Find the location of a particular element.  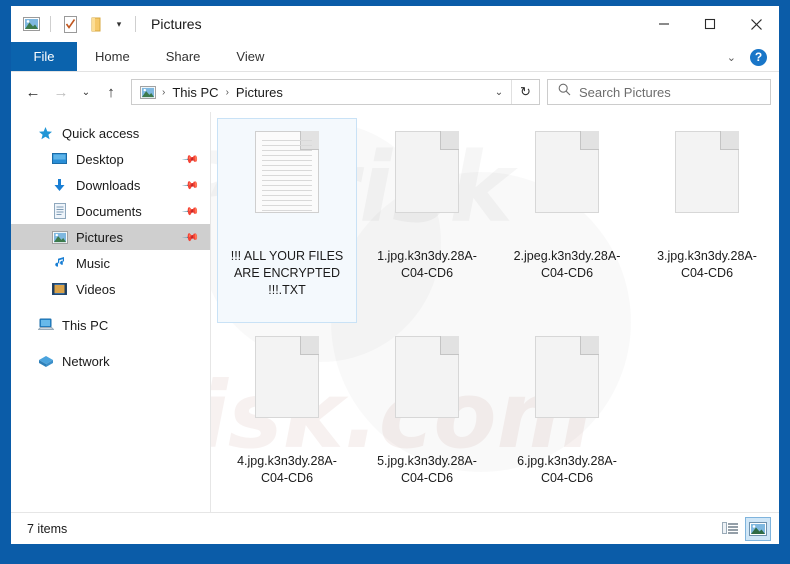

properties-icon is located at coordinates (70, 24).